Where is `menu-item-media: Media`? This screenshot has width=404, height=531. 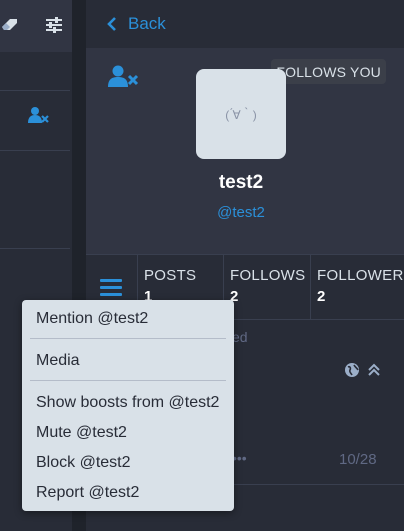 menu-item-media: Media is located at coordinates (58, 361).